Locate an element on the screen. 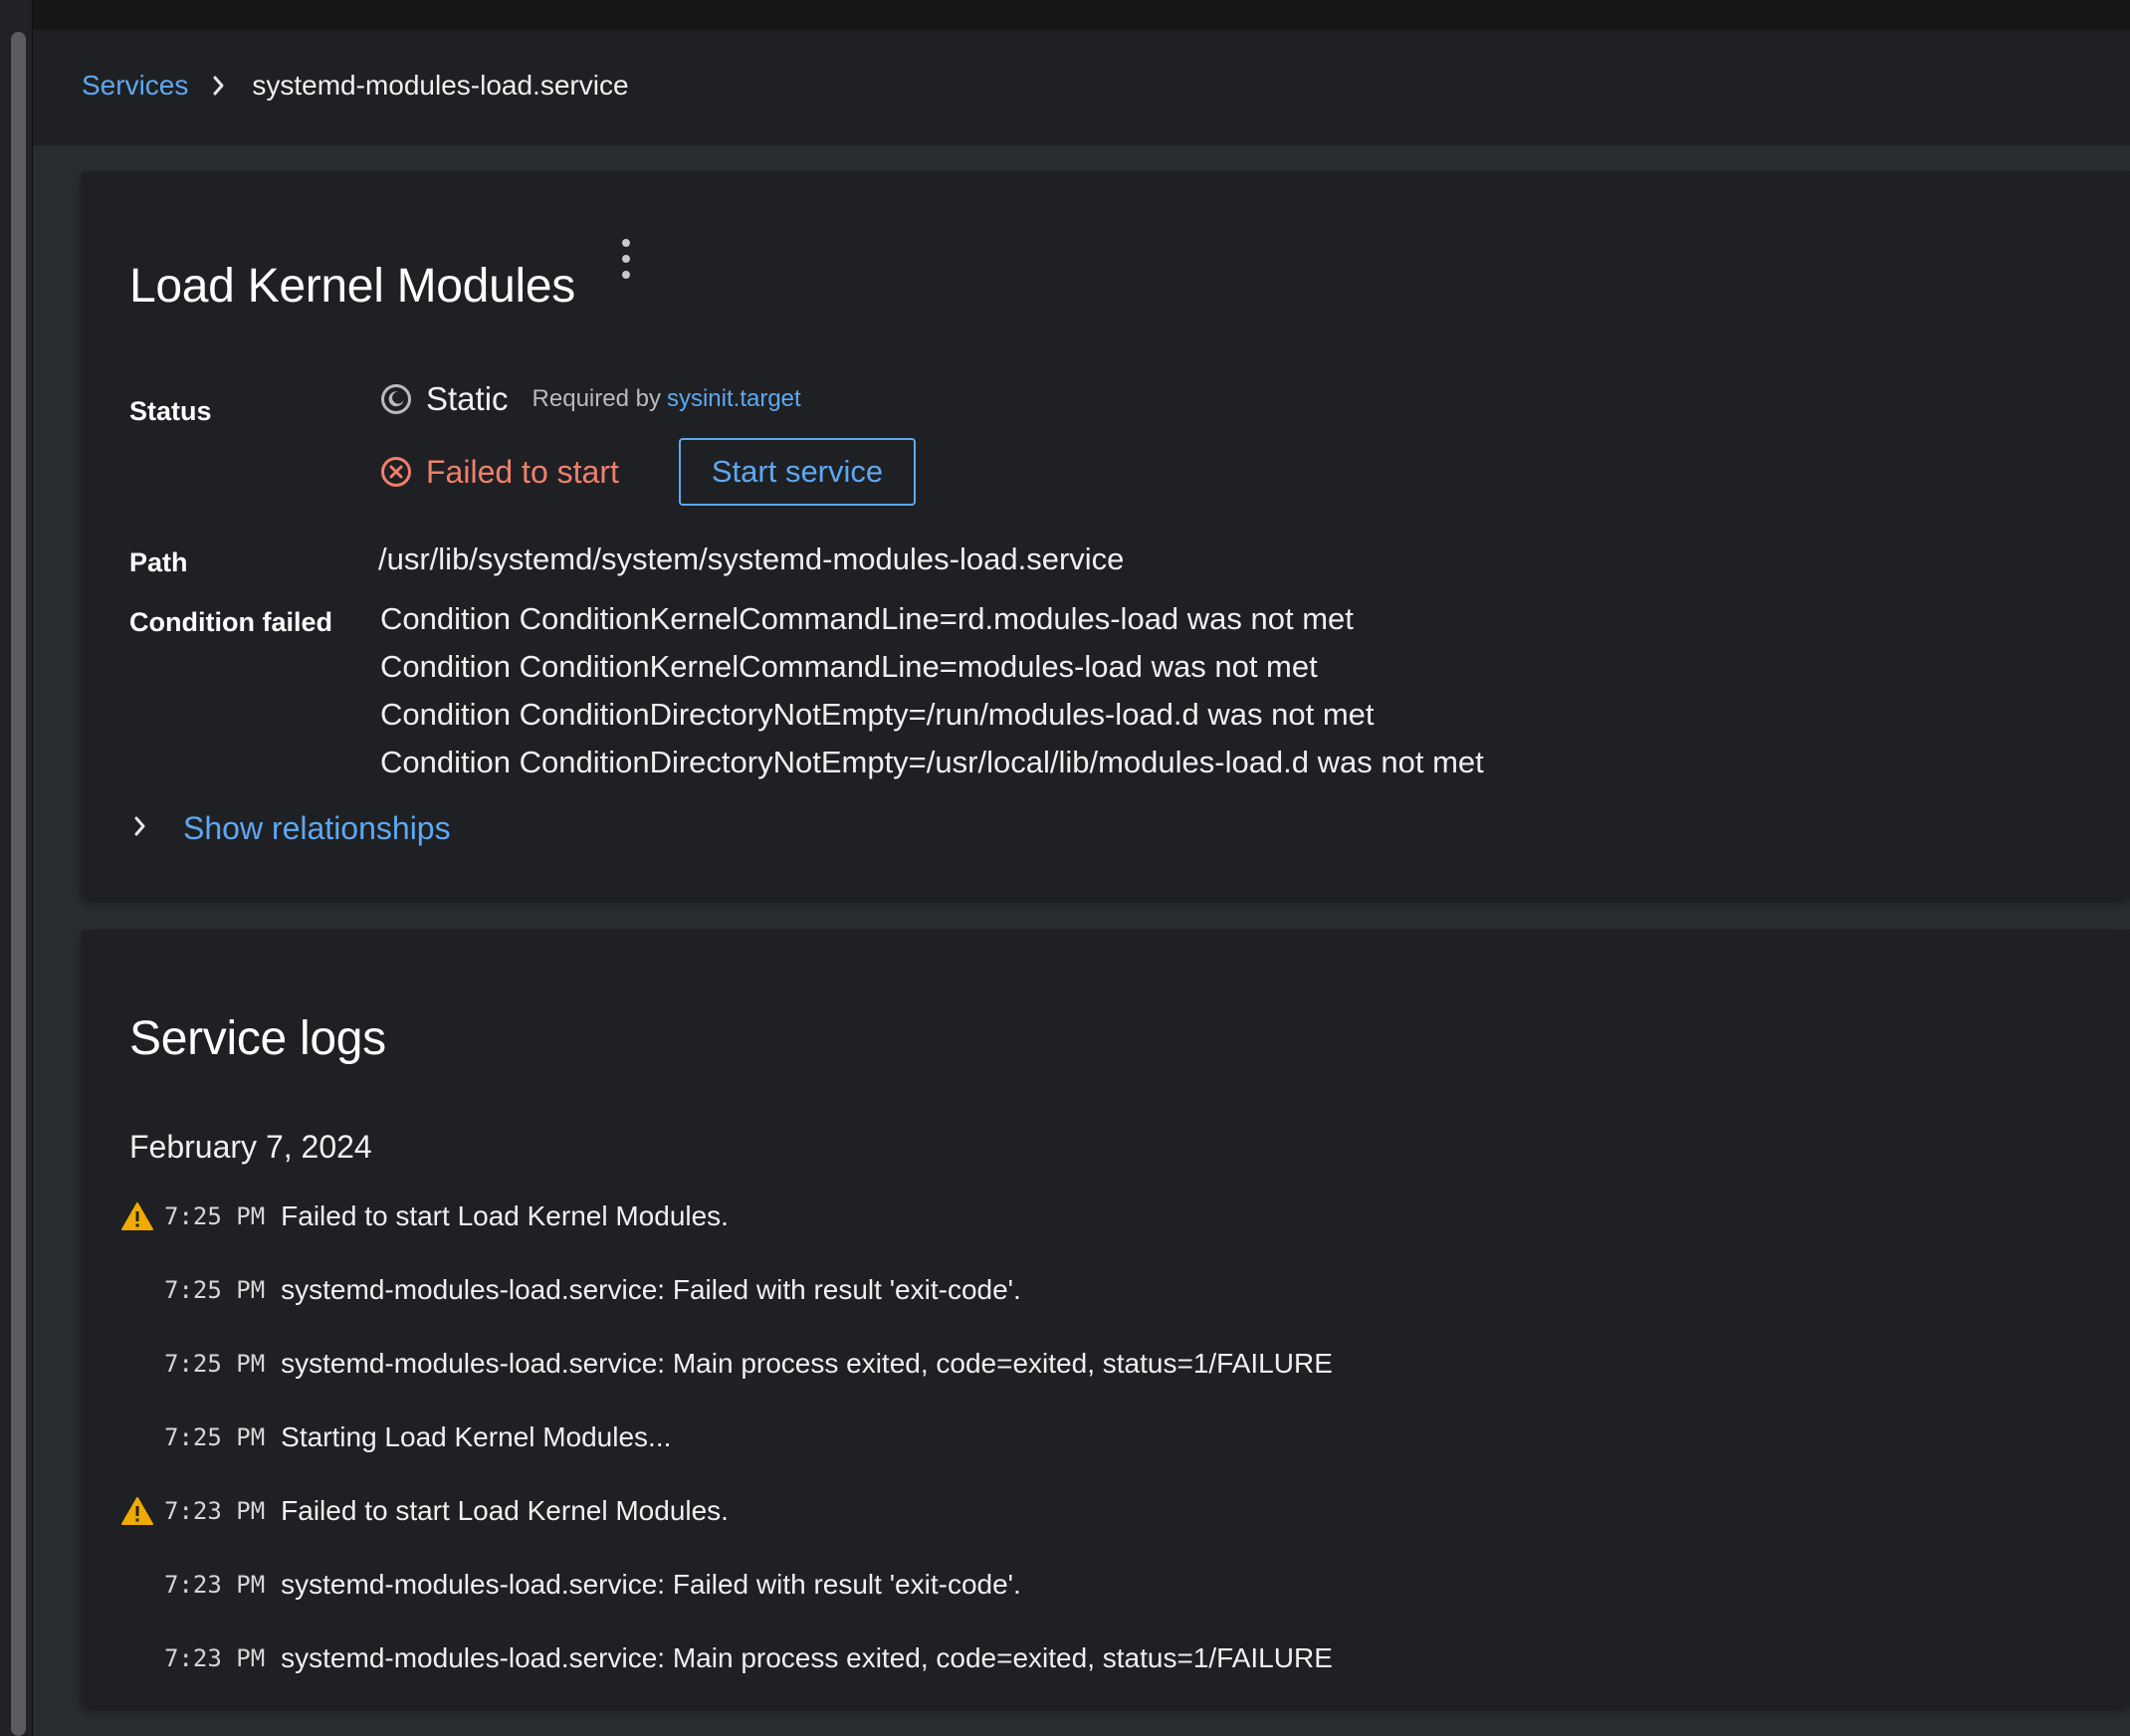 The height and width of the screenshot is (1736, 2130). logs-title: Service logs is located at coordinates (258, 1039).